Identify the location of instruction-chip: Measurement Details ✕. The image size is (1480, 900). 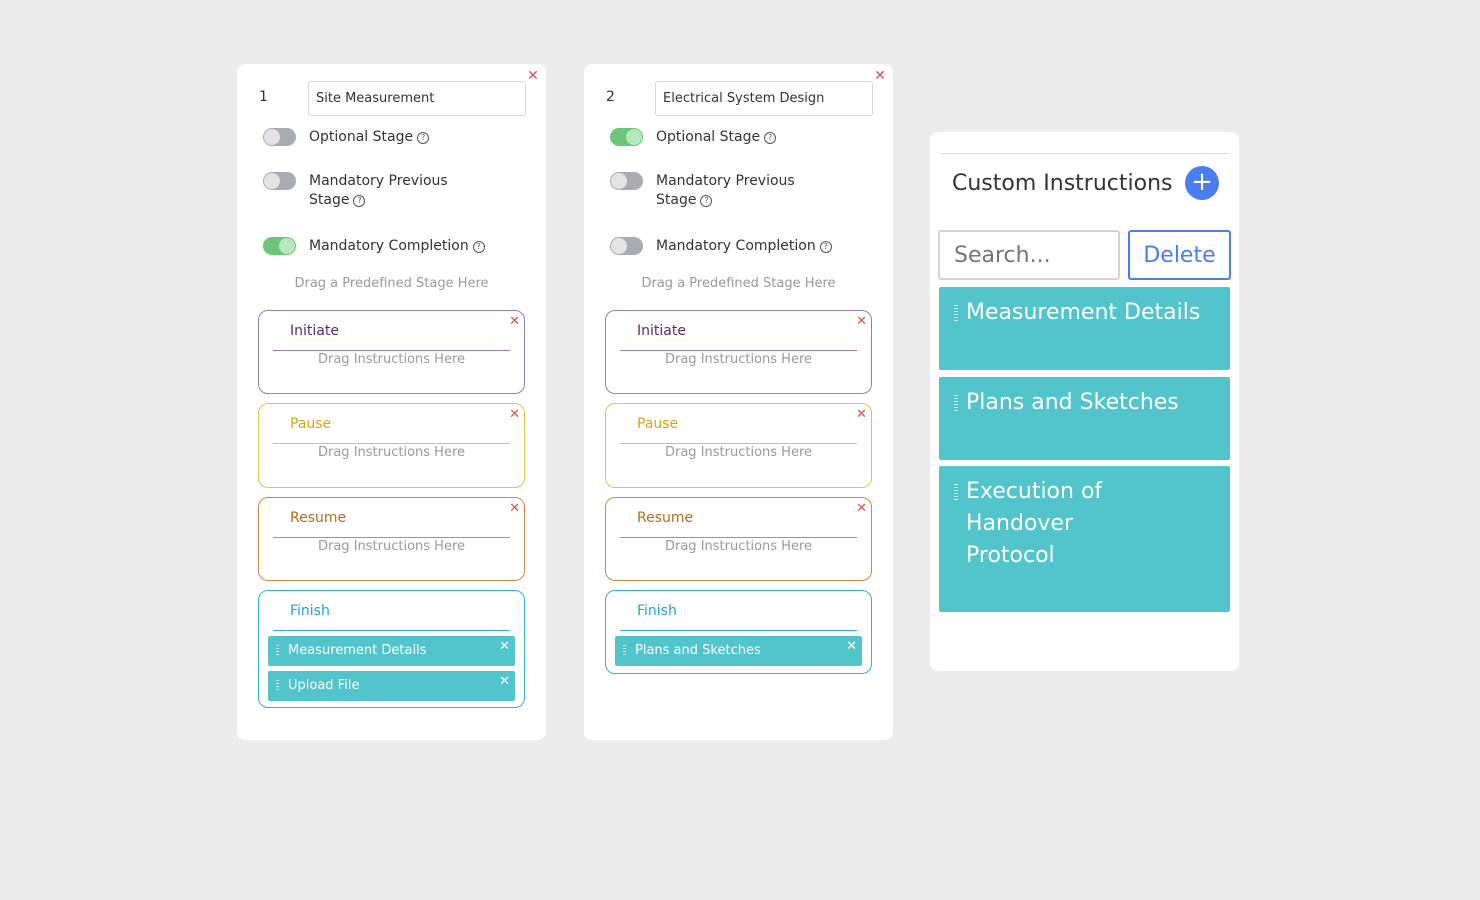
(391, 651).